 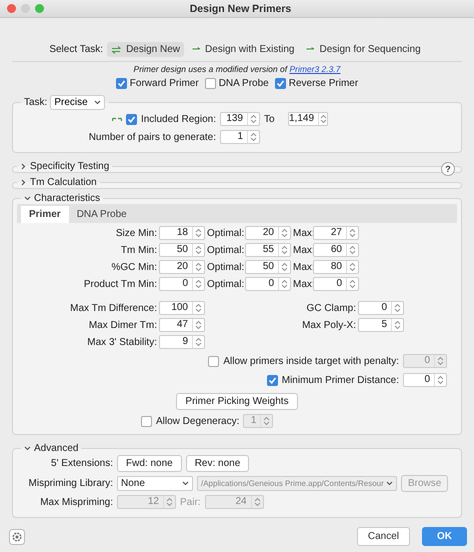 I want to click on number-field: 100, so click(x=182, y=308).